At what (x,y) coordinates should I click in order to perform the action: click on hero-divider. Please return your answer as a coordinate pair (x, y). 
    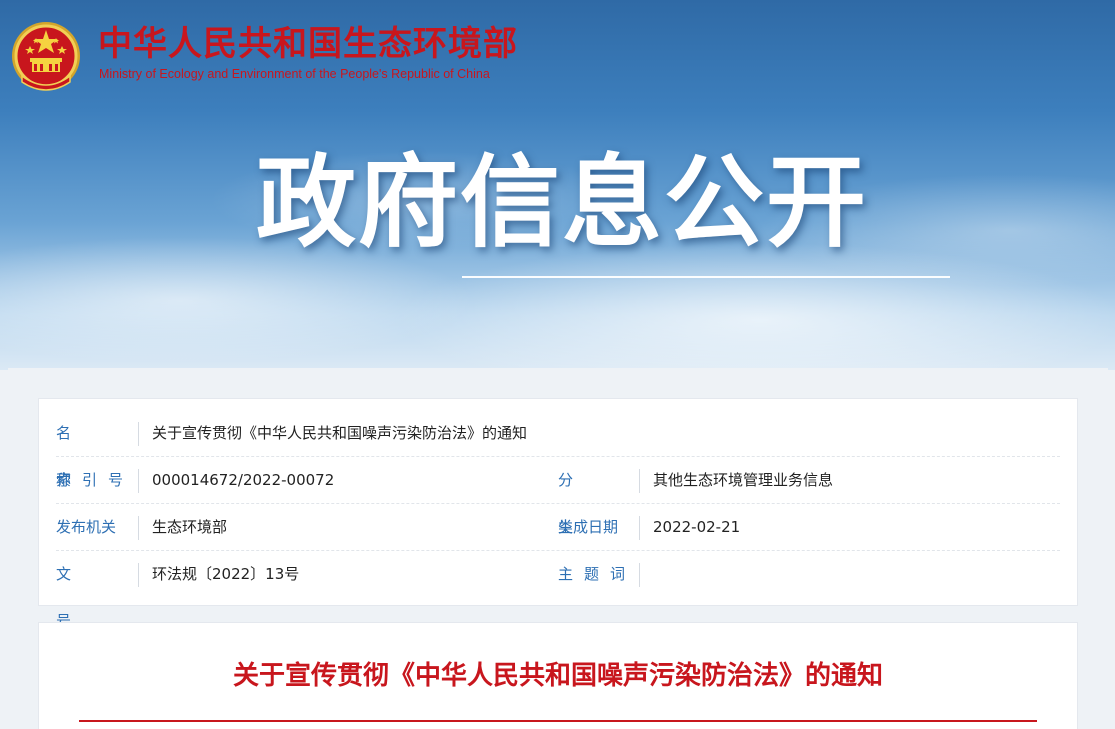
    Looking at the image, I should click on (706, 277).